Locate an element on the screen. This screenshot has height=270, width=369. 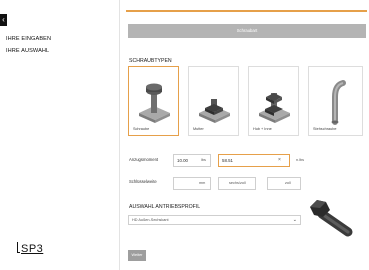
card-label: Hub + Inne is located at coordinates (262, 129).